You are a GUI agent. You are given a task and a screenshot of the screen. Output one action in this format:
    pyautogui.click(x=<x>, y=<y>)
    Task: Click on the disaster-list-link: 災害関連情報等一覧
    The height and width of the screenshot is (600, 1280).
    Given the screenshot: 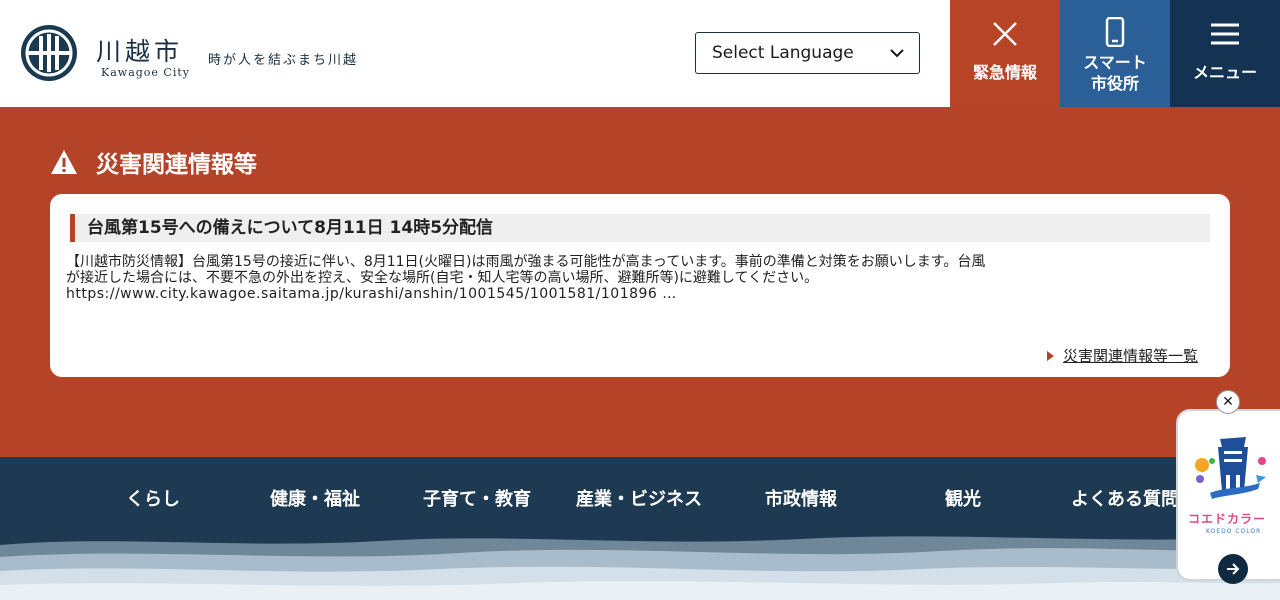 What is the action you would take?
    pyautogui.click(x=1122, y=355)
    